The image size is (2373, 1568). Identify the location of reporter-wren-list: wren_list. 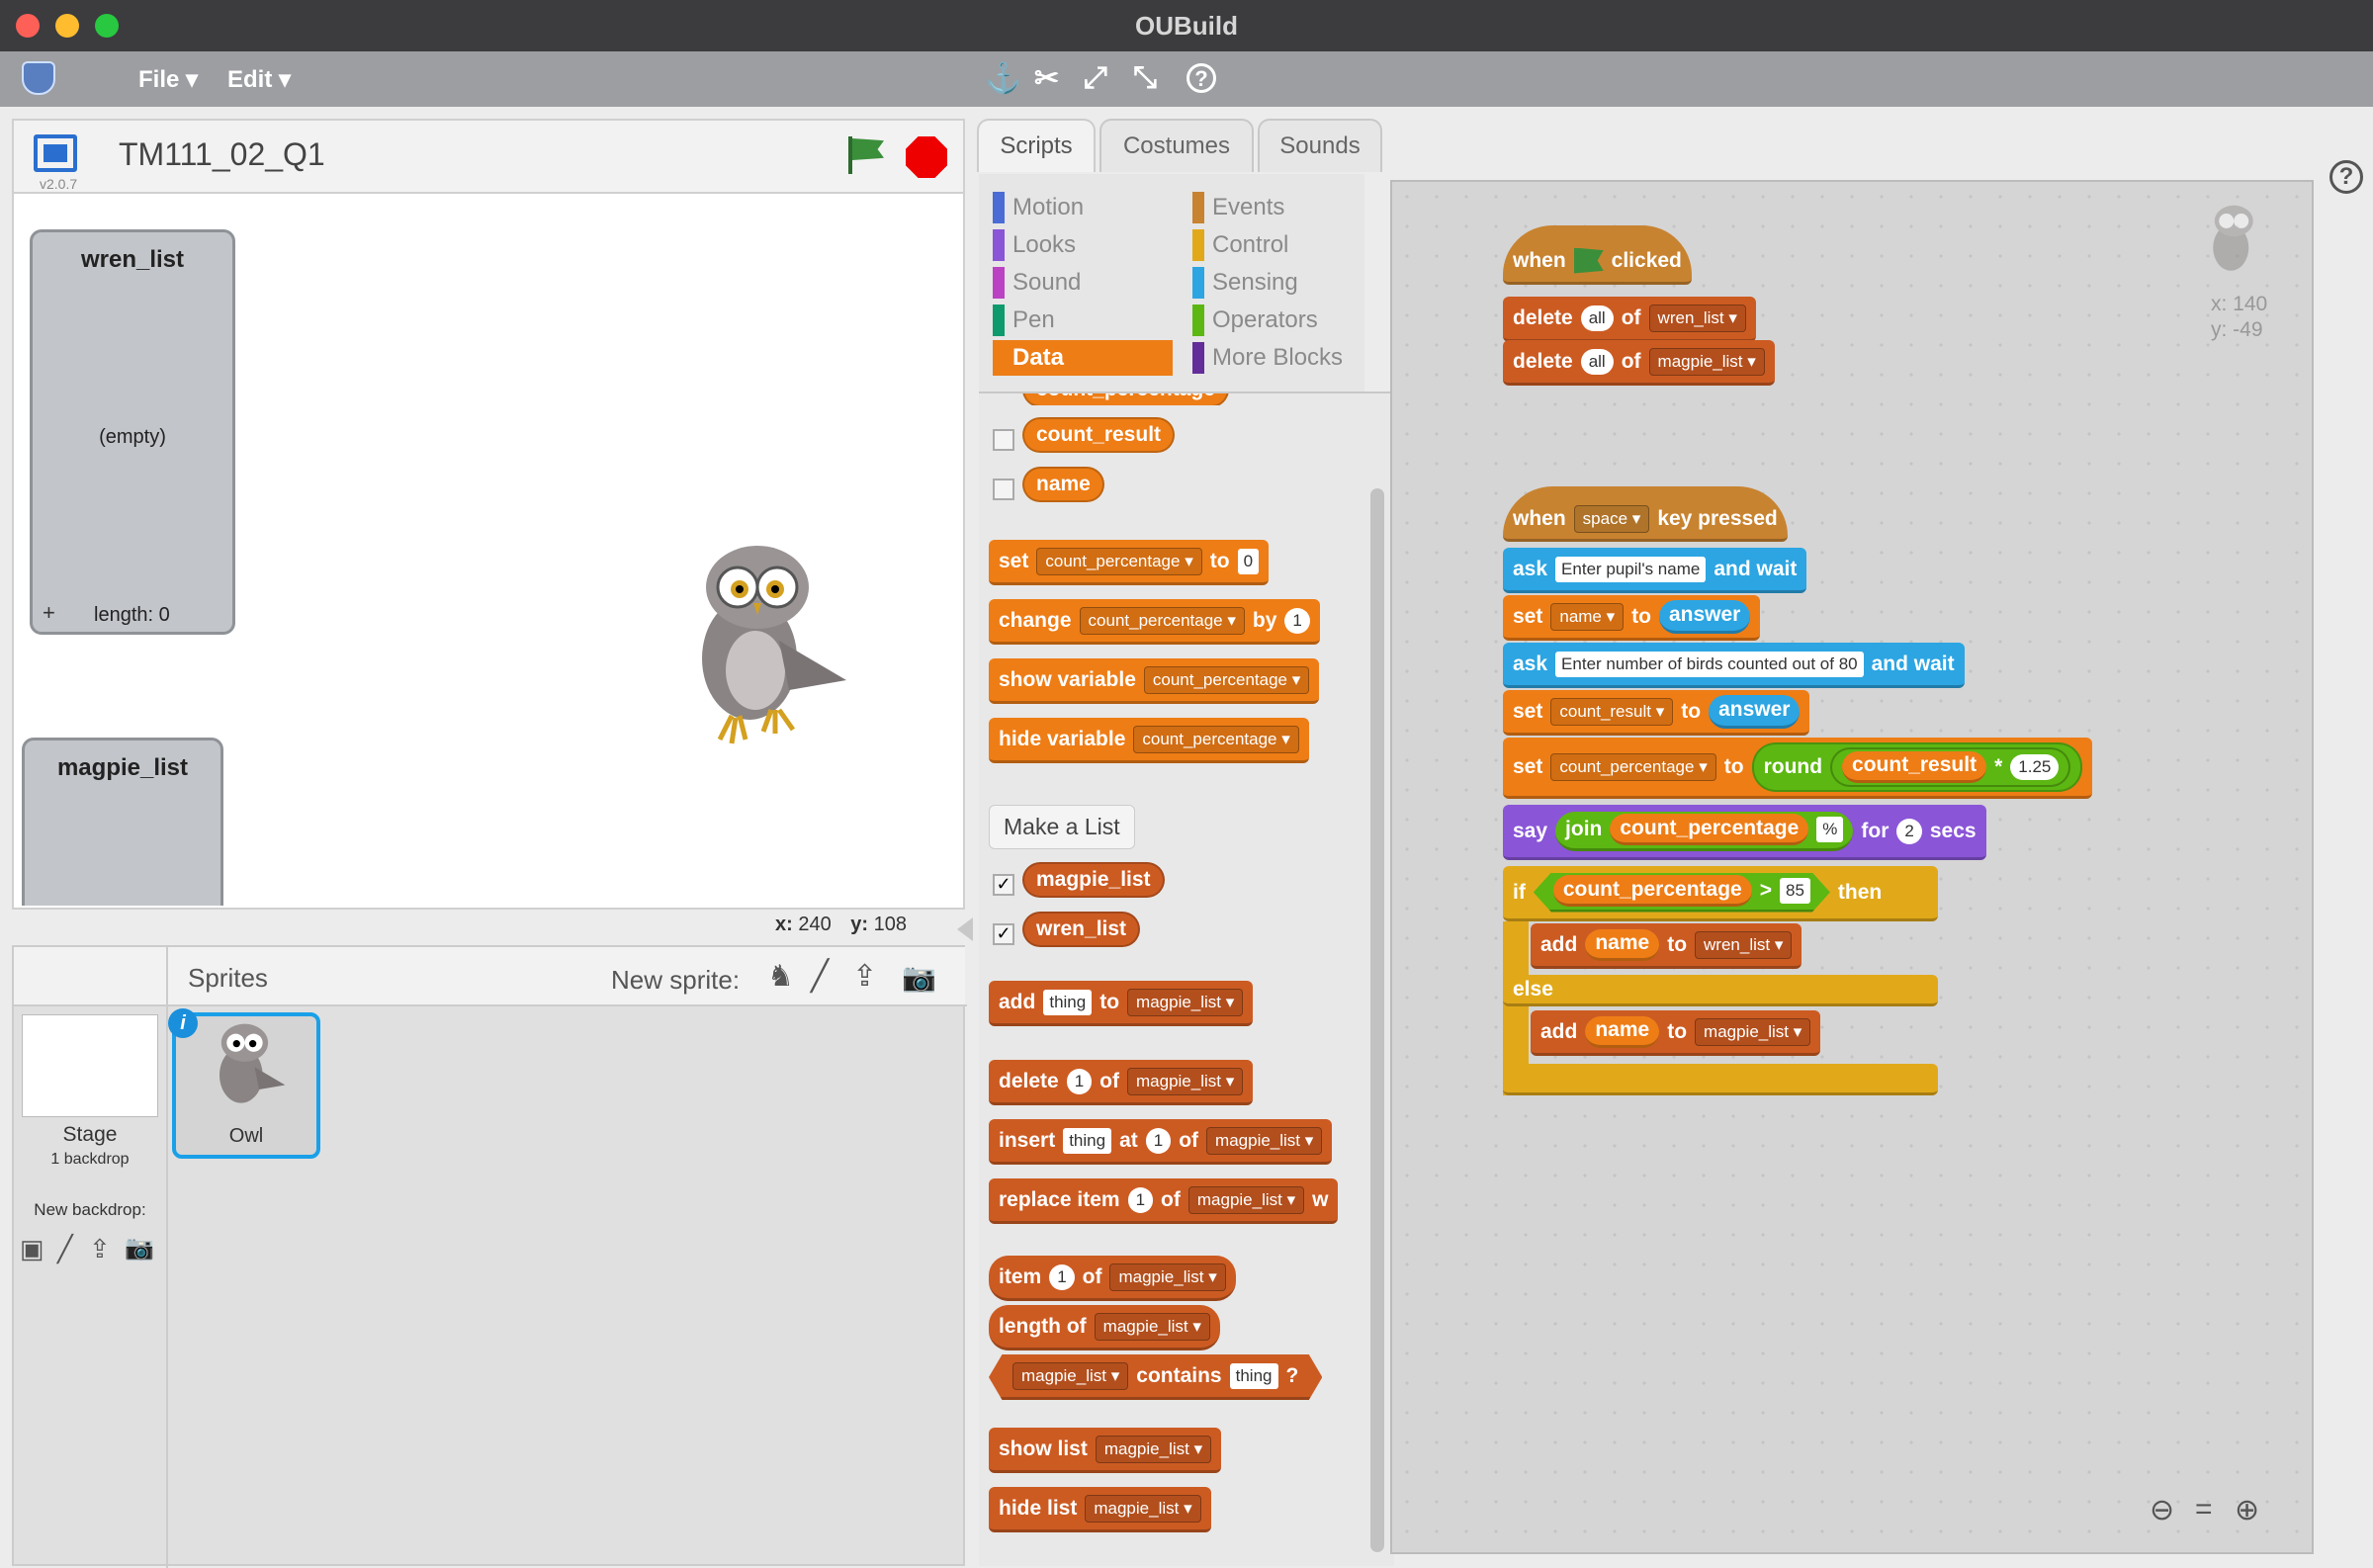
(1081, 929).